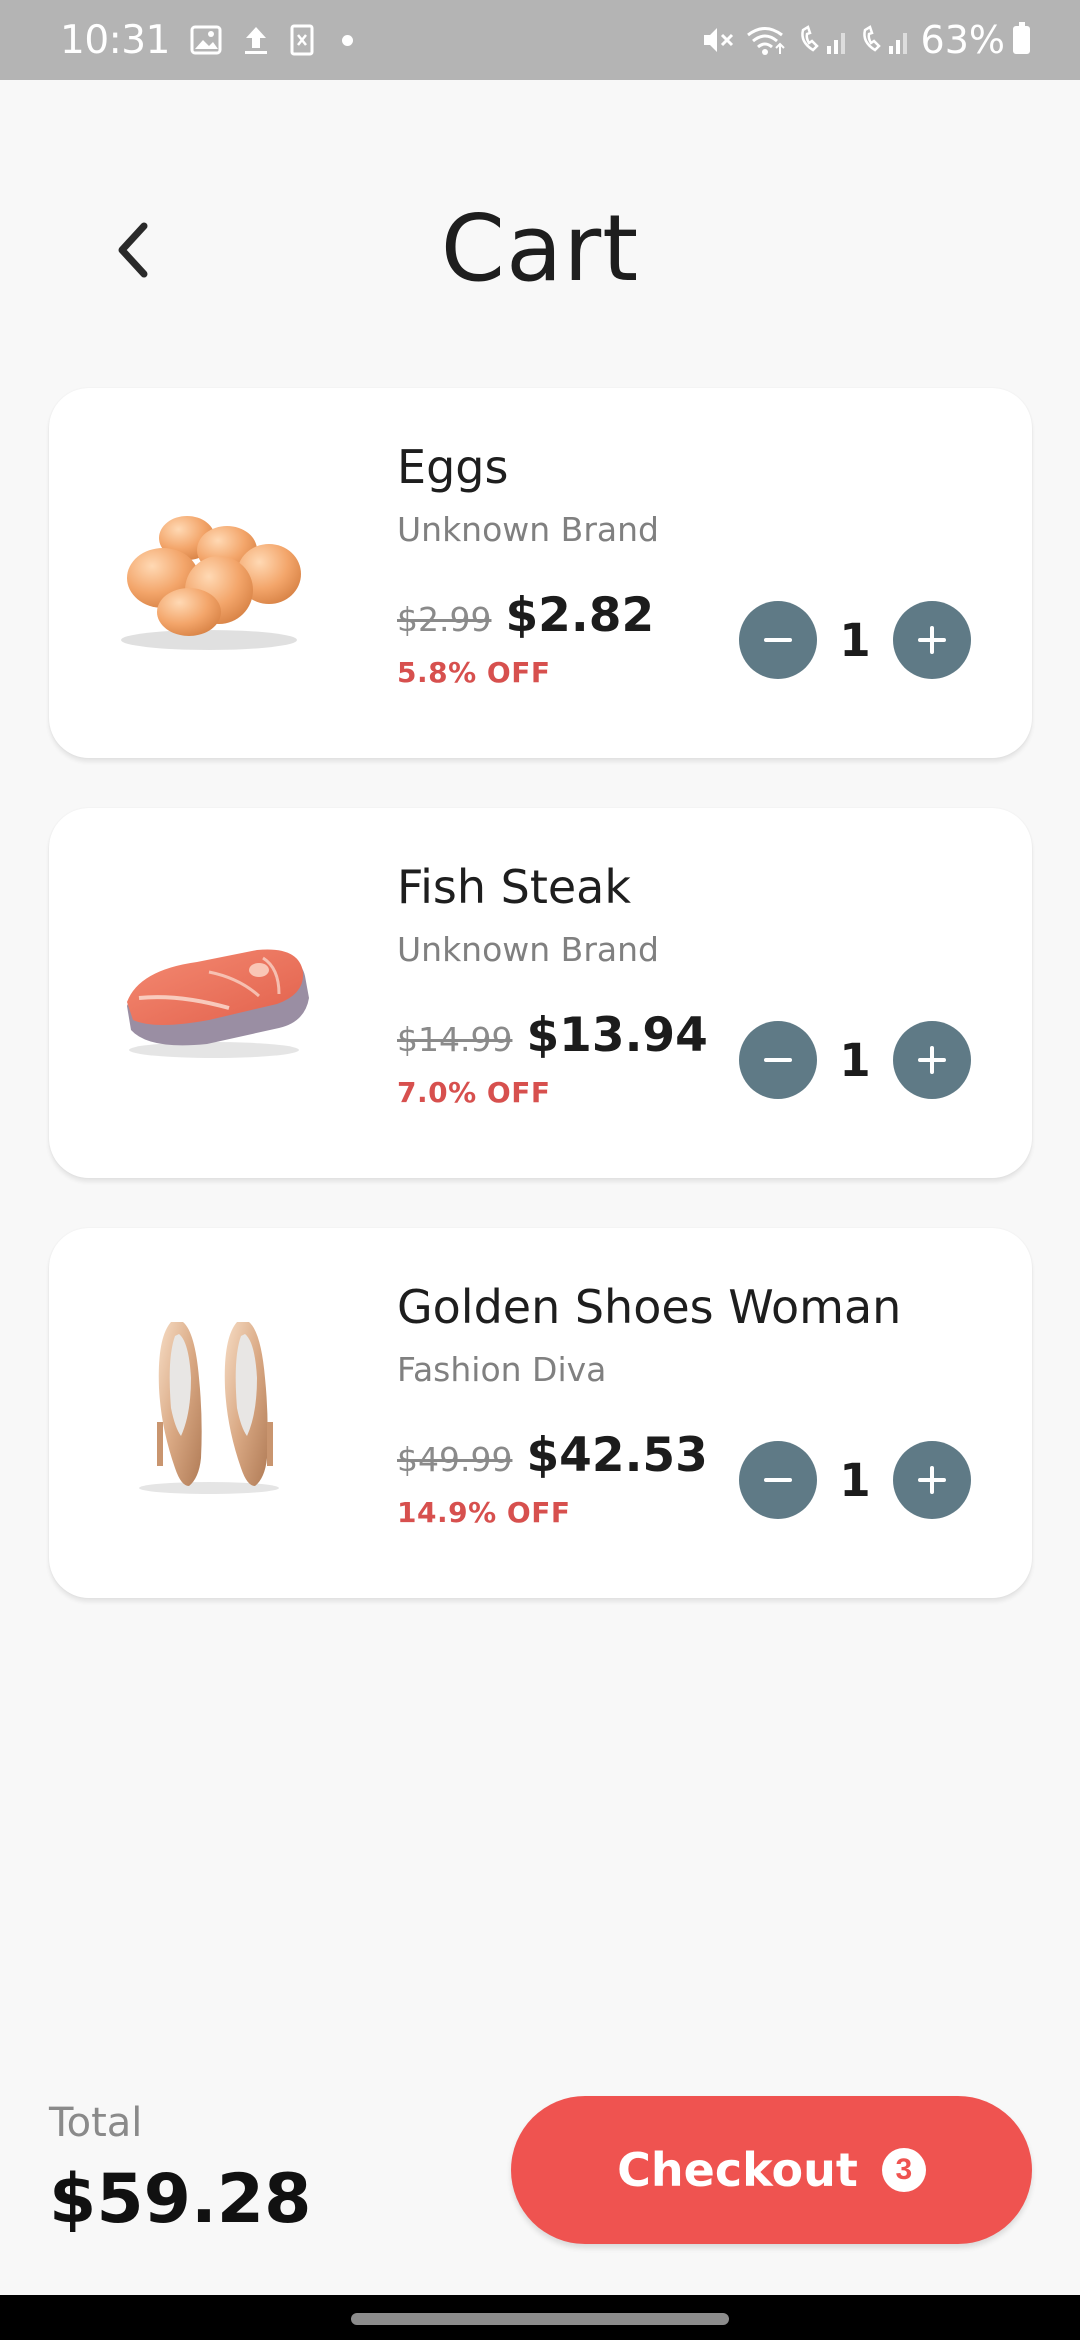 The image size is (1080, 2340). I want to click on product-name: Golden Shoes Woman, so click(649, 1307).